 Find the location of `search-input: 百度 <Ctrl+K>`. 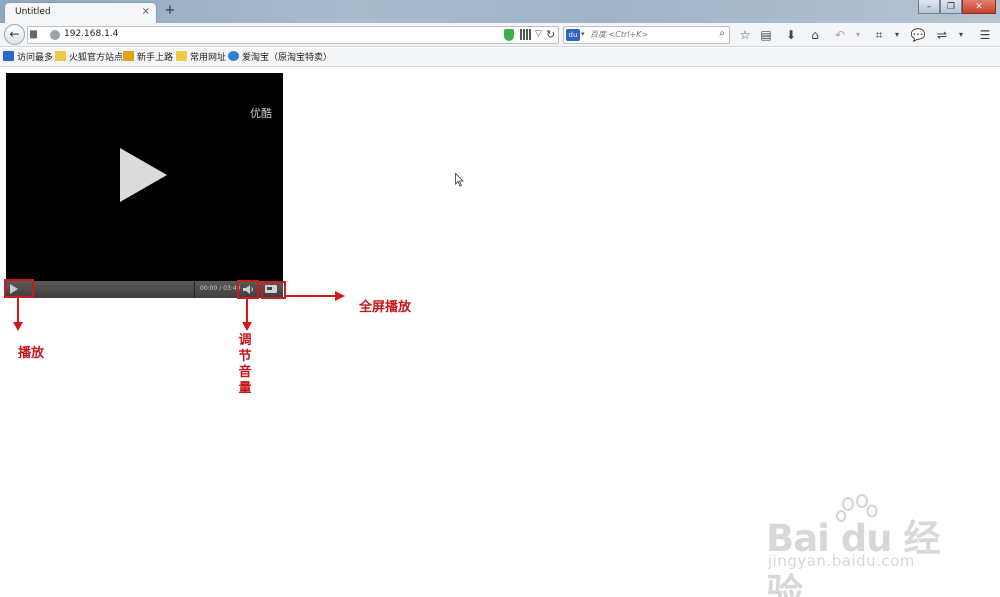

search-input: 百度 <Ctrl+K> is located at coordinates (619, 34).